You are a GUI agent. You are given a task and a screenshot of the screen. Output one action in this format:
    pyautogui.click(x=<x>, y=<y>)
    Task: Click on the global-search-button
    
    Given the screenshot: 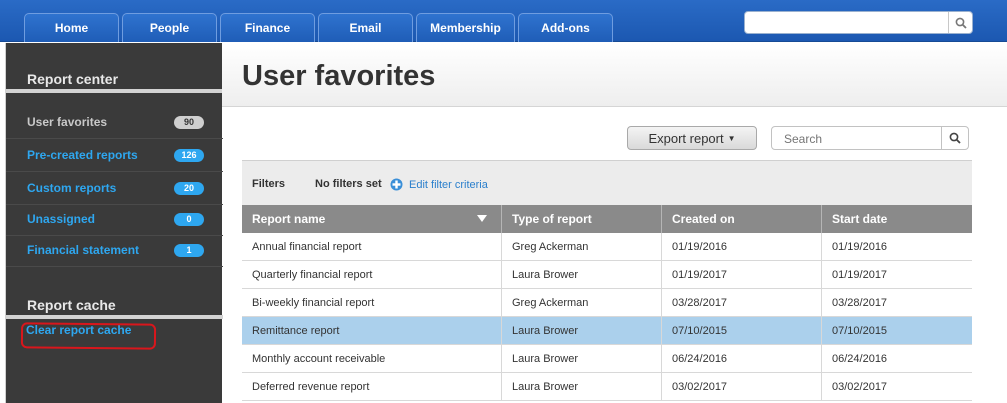 What is the action you would take?
    pyautogui.click(x=960, y=22)
    